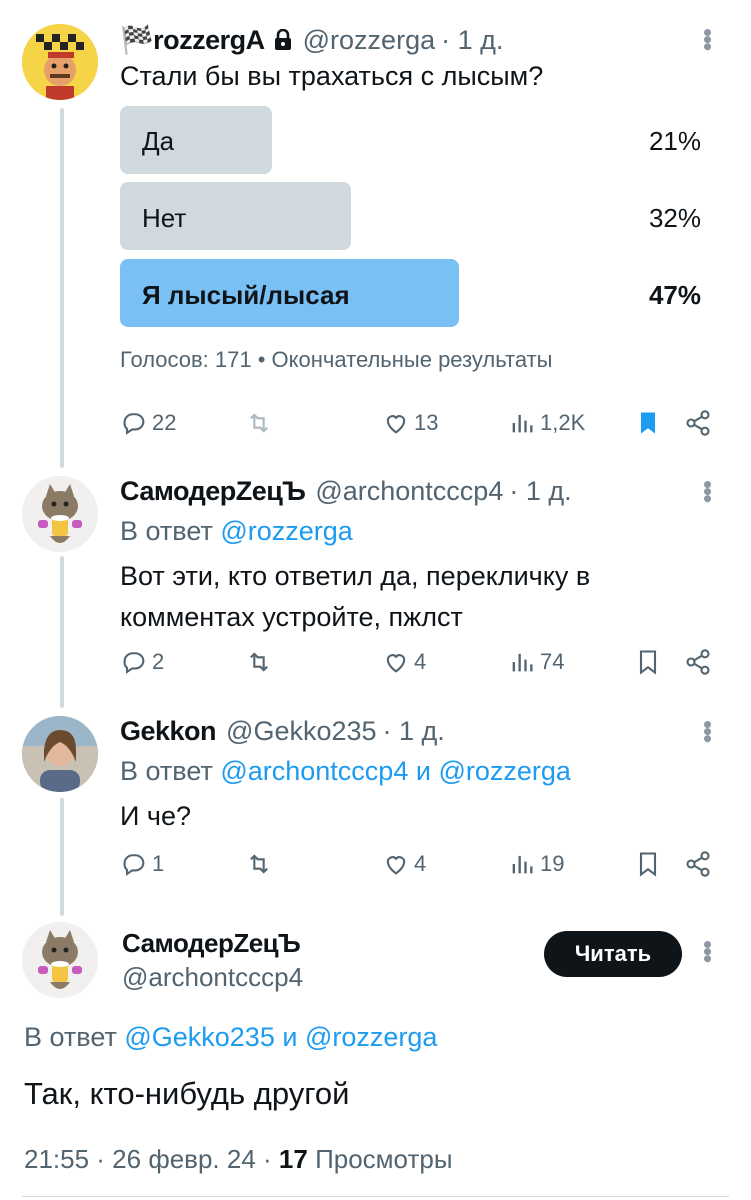 The height and width of the screenshot is (1200, 751). What do you see at coordinates (552, 661) in the screenshot?
I see `views-count: 74` at bounding box center [552, 661].